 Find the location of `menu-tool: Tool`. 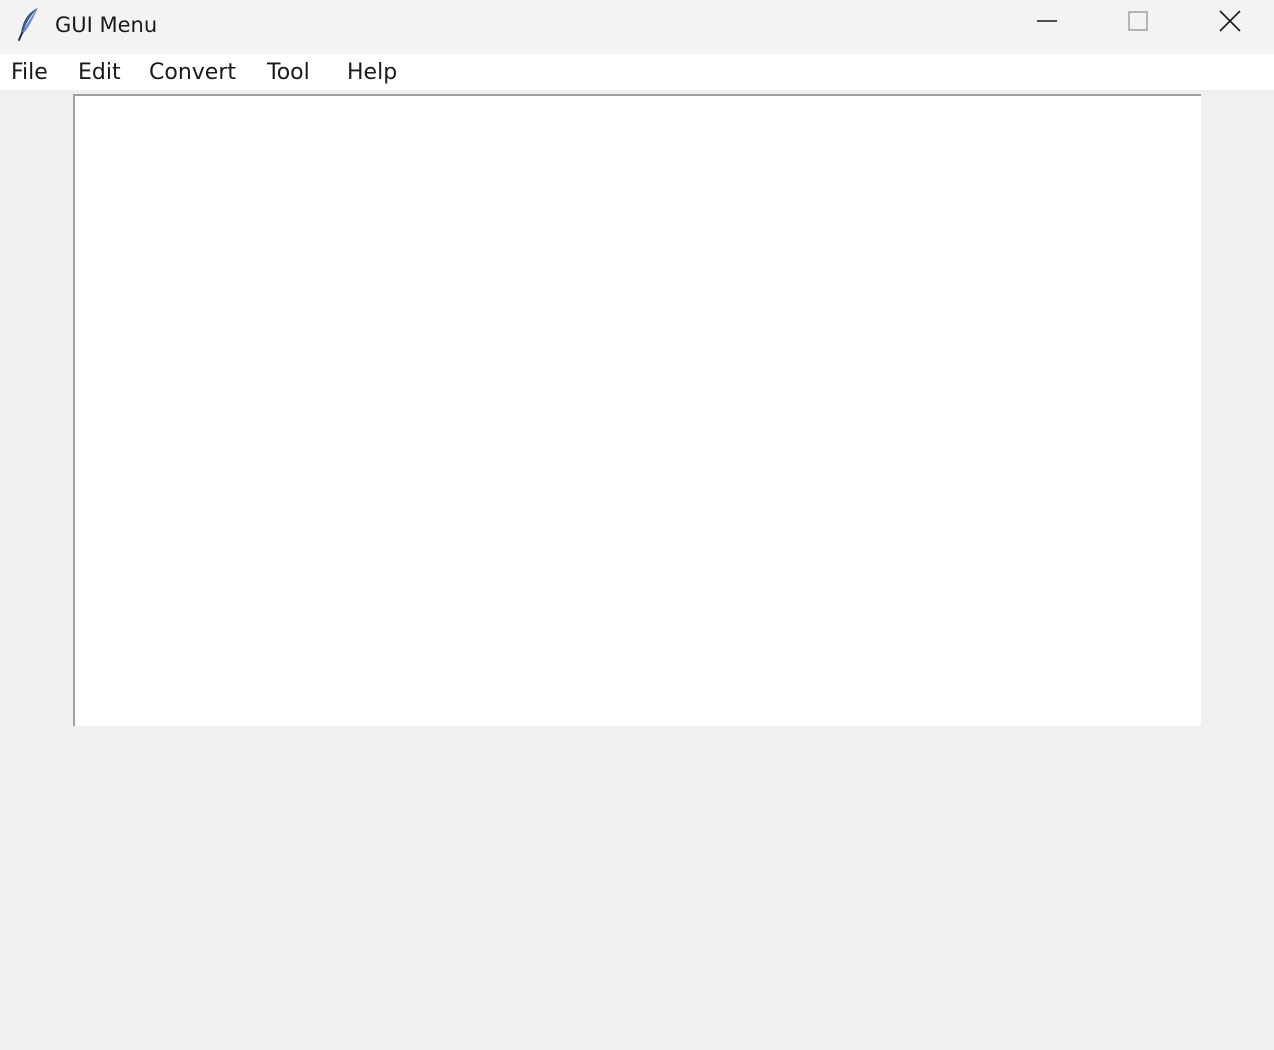

menu-tool: Tool is located at coordinates (288, 73).